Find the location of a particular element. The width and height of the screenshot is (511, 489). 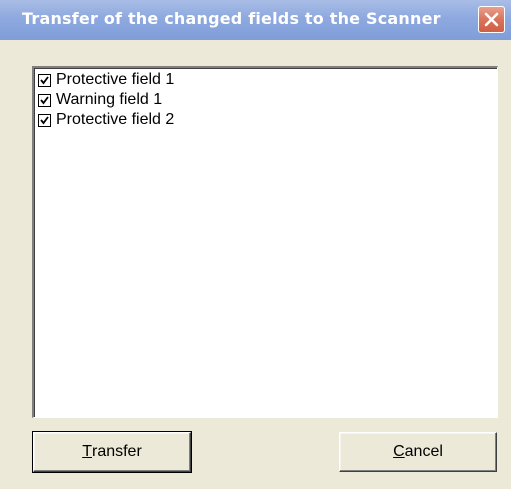

close-icon is located at coordinates (491, 19).